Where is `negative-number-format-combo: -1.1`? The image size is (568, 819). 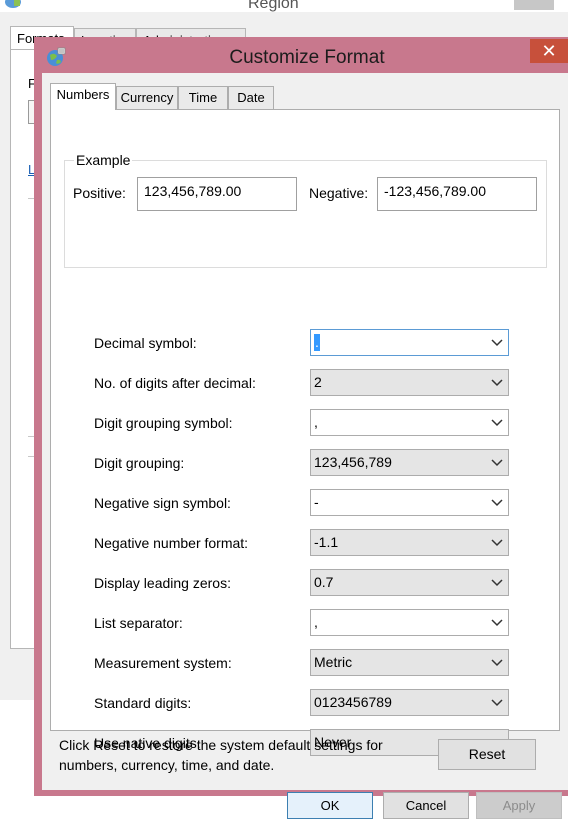 negative-number-format-combo: -1.1 is located at coordinates (409, 542).